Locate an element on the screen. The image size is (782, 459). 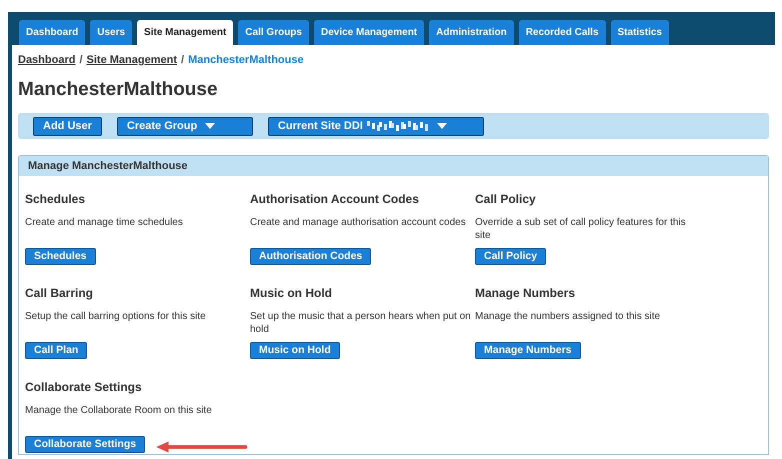
section-button: Collaborate Settings is located at coordinates (85, 444).